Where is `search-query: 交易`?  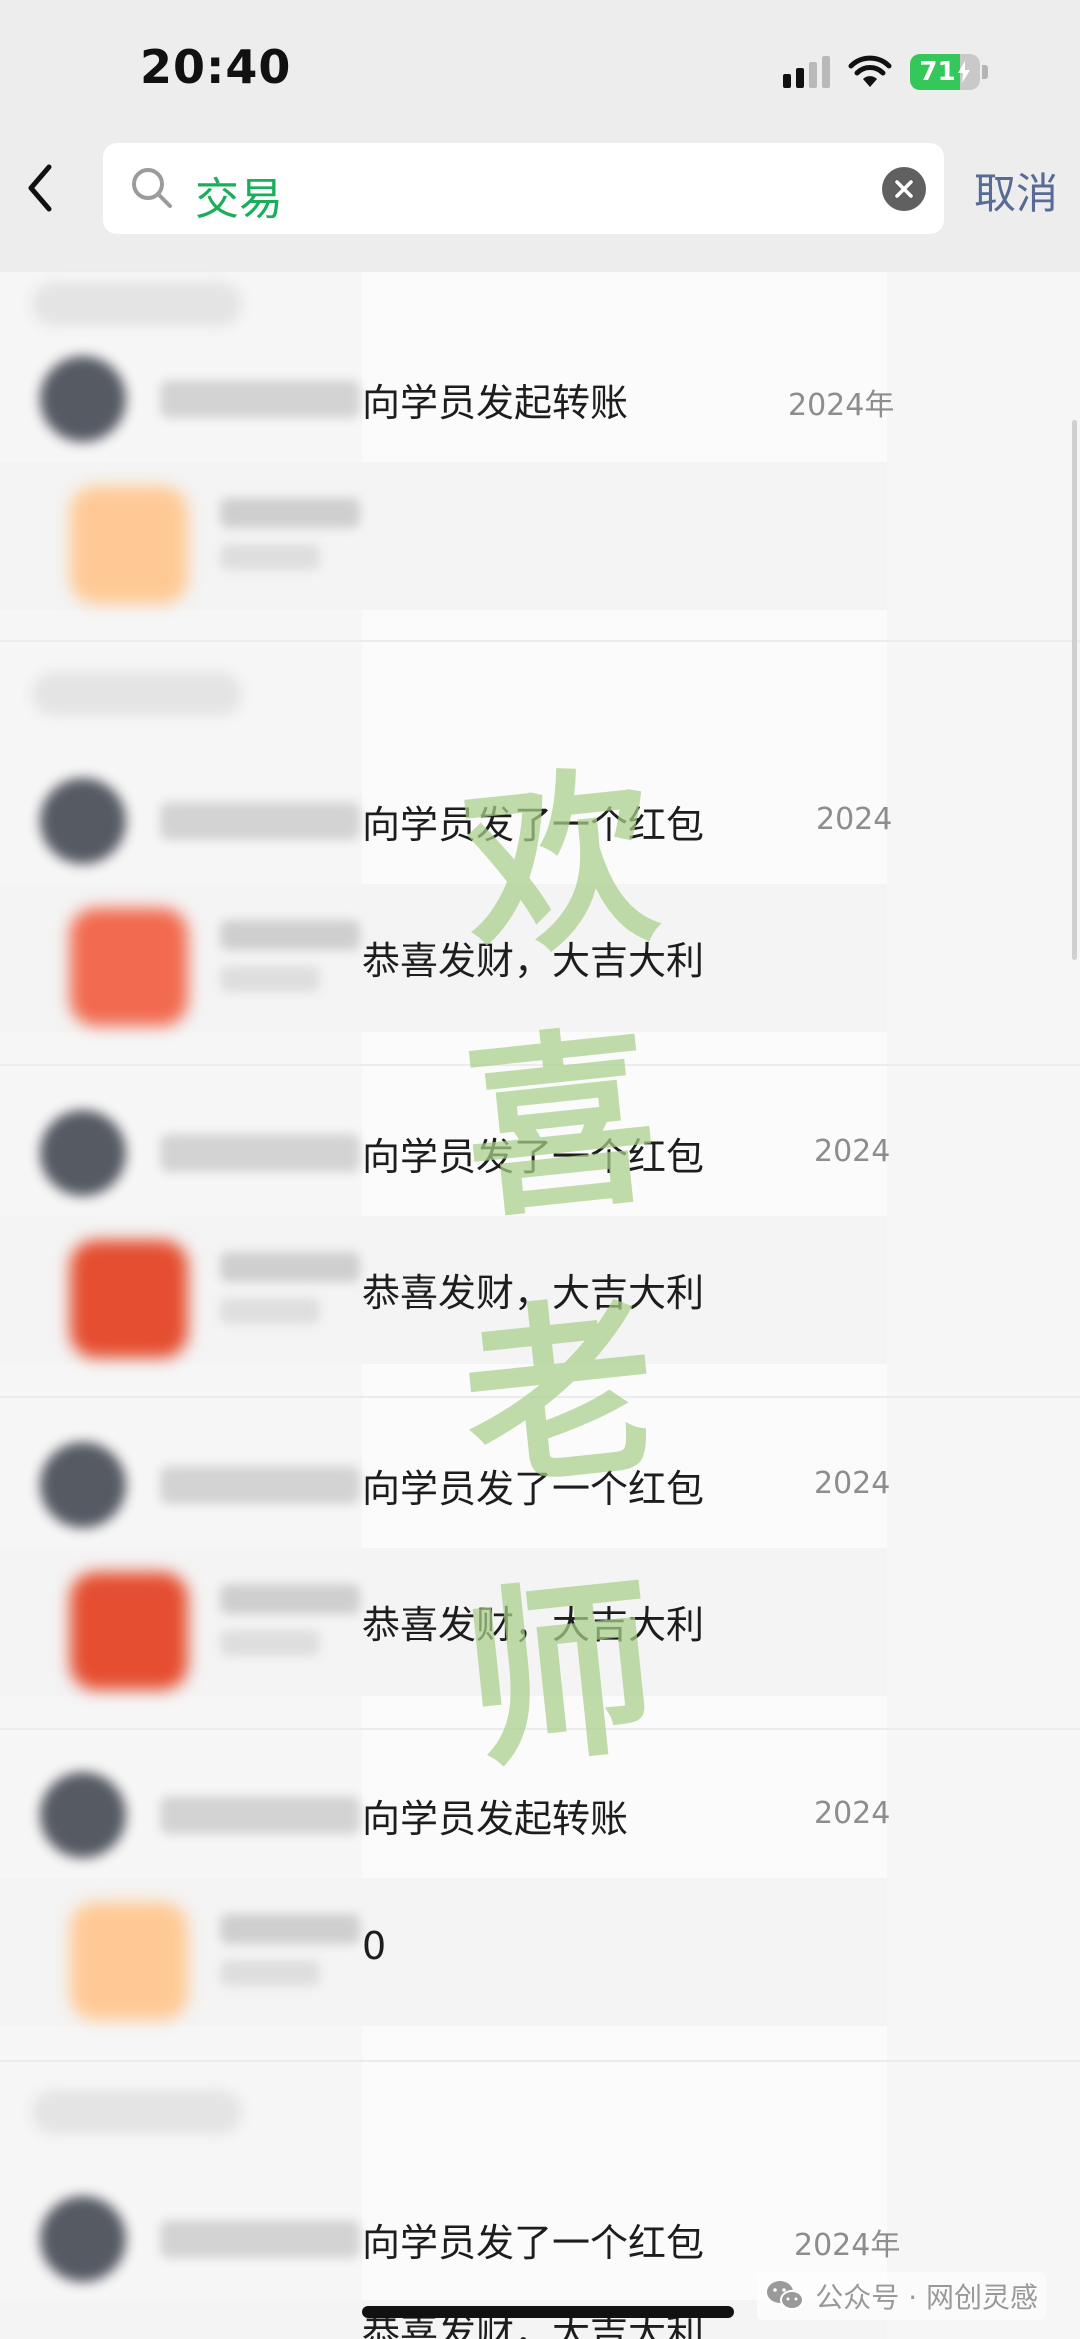 search-query: 交易 is located at coordinates (239, 195).